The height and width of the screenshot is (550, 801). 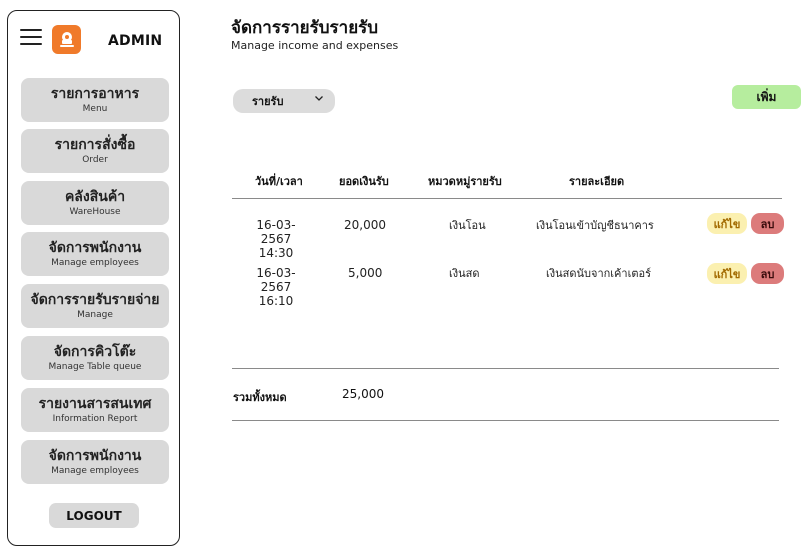 I want to click on logout-button: LOGOUT, so click(x=94, y=515).